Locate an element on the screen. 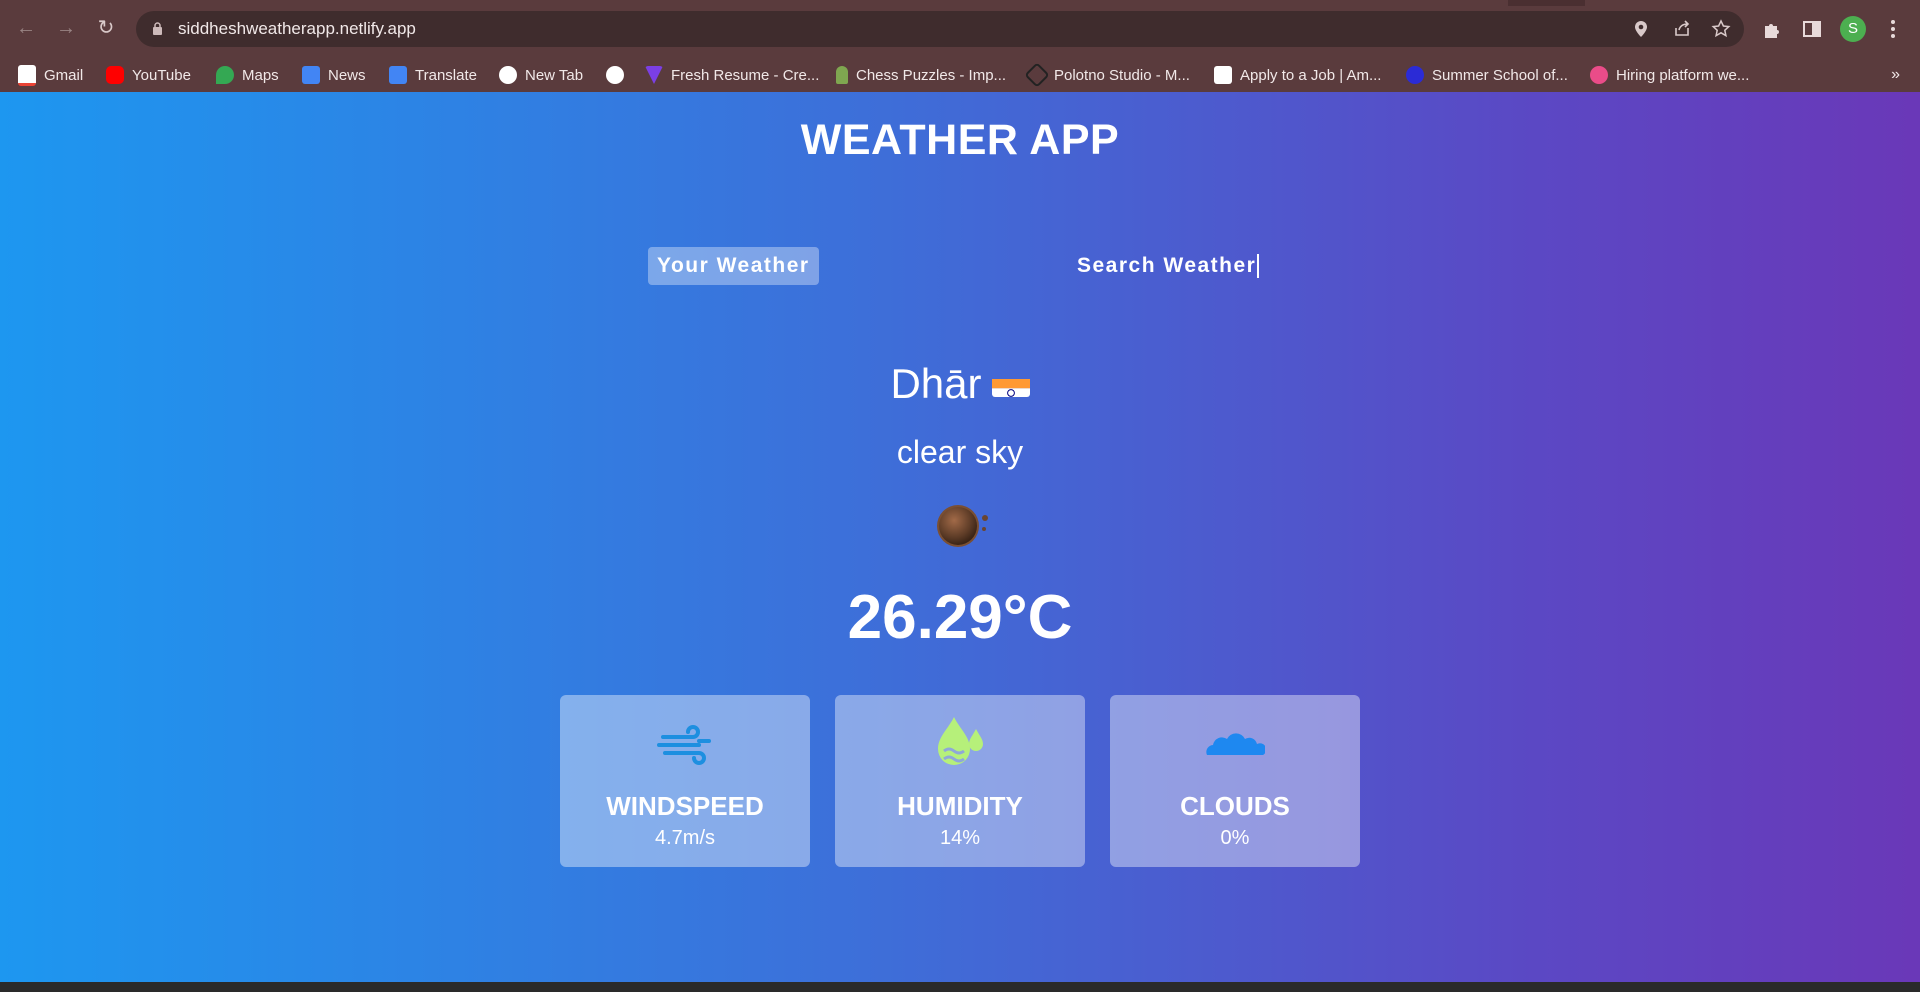 This screenshot has height=992, width=1920. fresh-resume-icon is located at coordinates (654, 75).